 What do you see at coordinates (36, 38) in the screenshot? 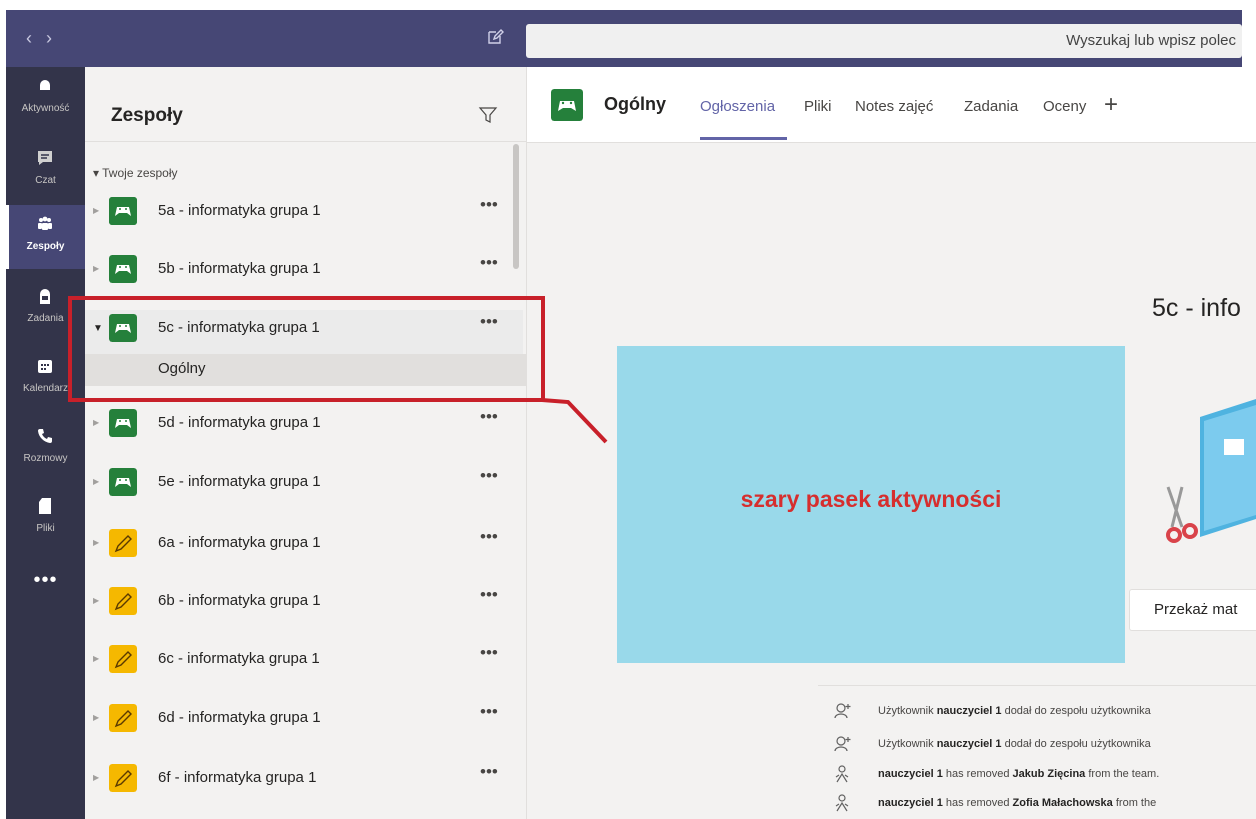
I see `back-arrow-icon: ‹` at bounding box center [36, 38].